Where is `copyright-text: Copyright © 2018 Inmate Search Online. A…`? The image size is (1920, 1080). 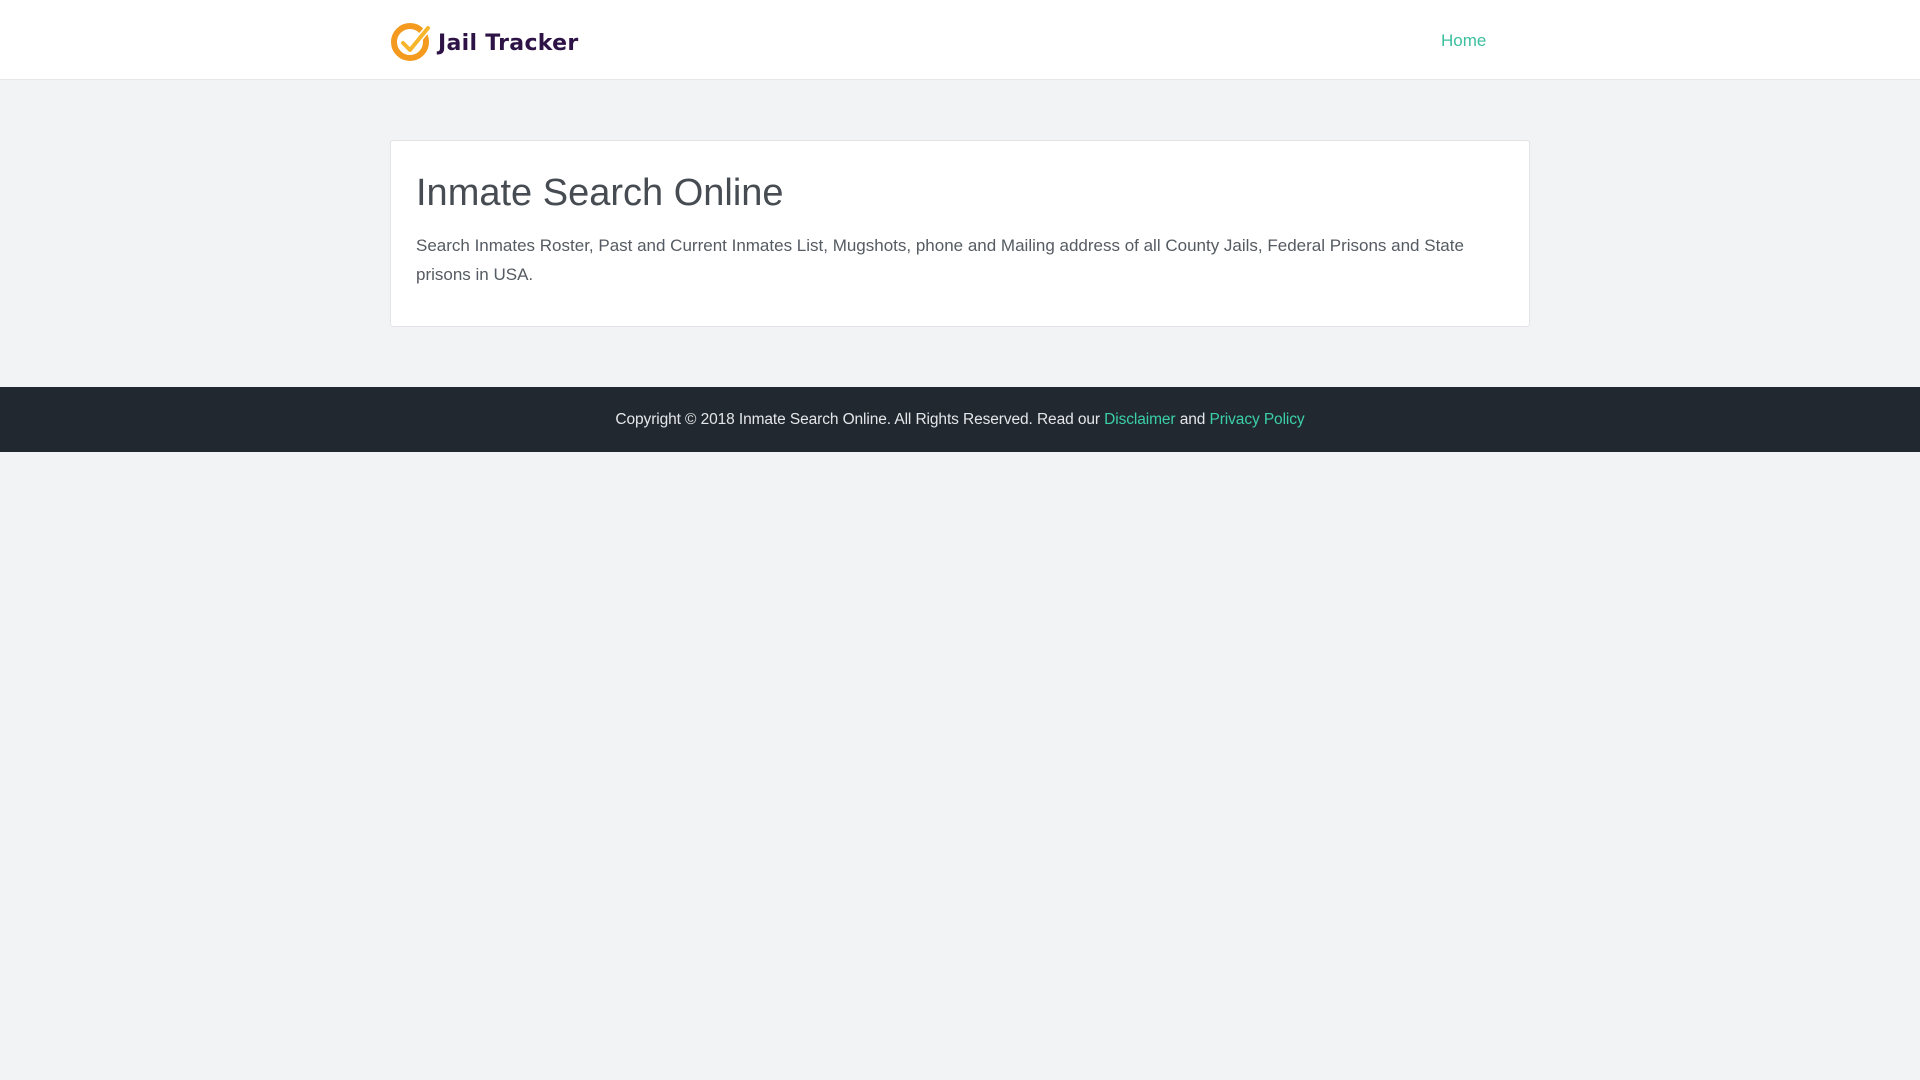
copyright-text: Copyright © 2018 Inmate Search Online. A… is located at coordinates (857, 419).